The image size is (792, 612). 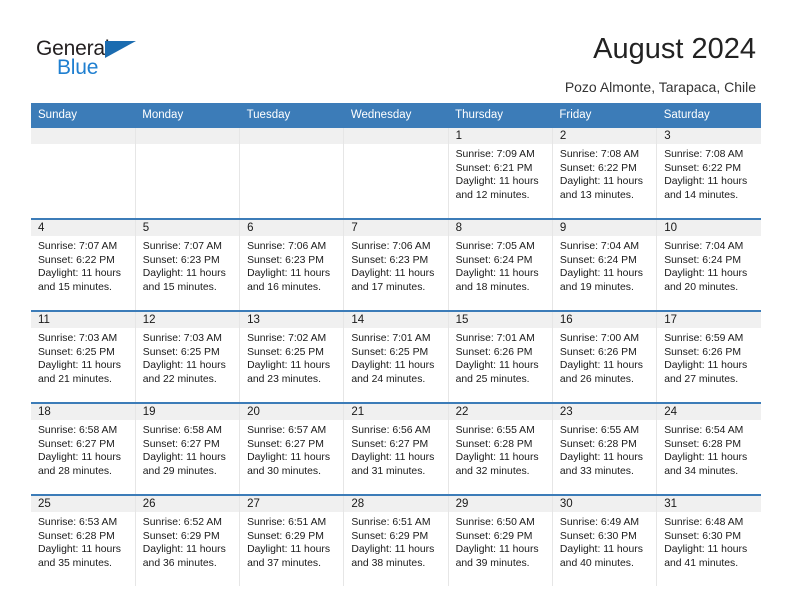 What do you see at coordinates (598, 352) in the screenshot?
I see `sunset-text: Sunset: 6:26 PM` at bounding box center [598, 352].